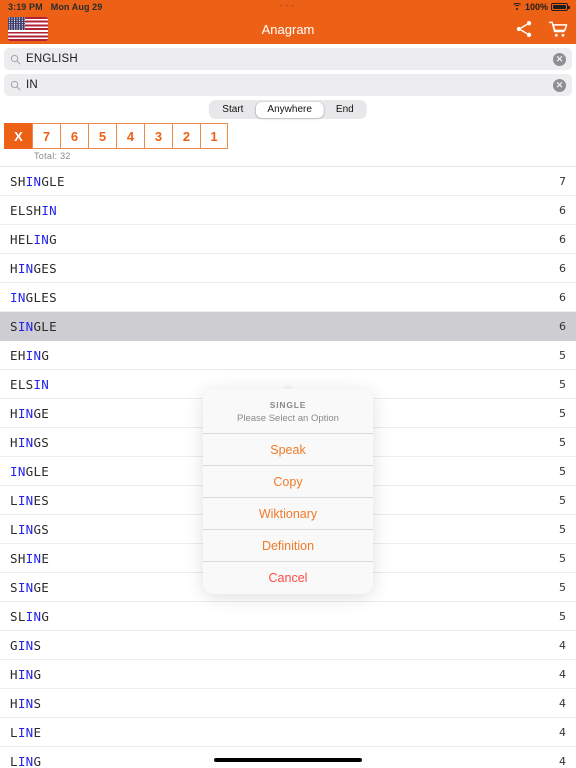 The height and width of the screenshot is (768, 576). What do you see at coordinates (33, 268) in the screenshot?
I see `result-word: HINGES` at bounding box center [33, 268].